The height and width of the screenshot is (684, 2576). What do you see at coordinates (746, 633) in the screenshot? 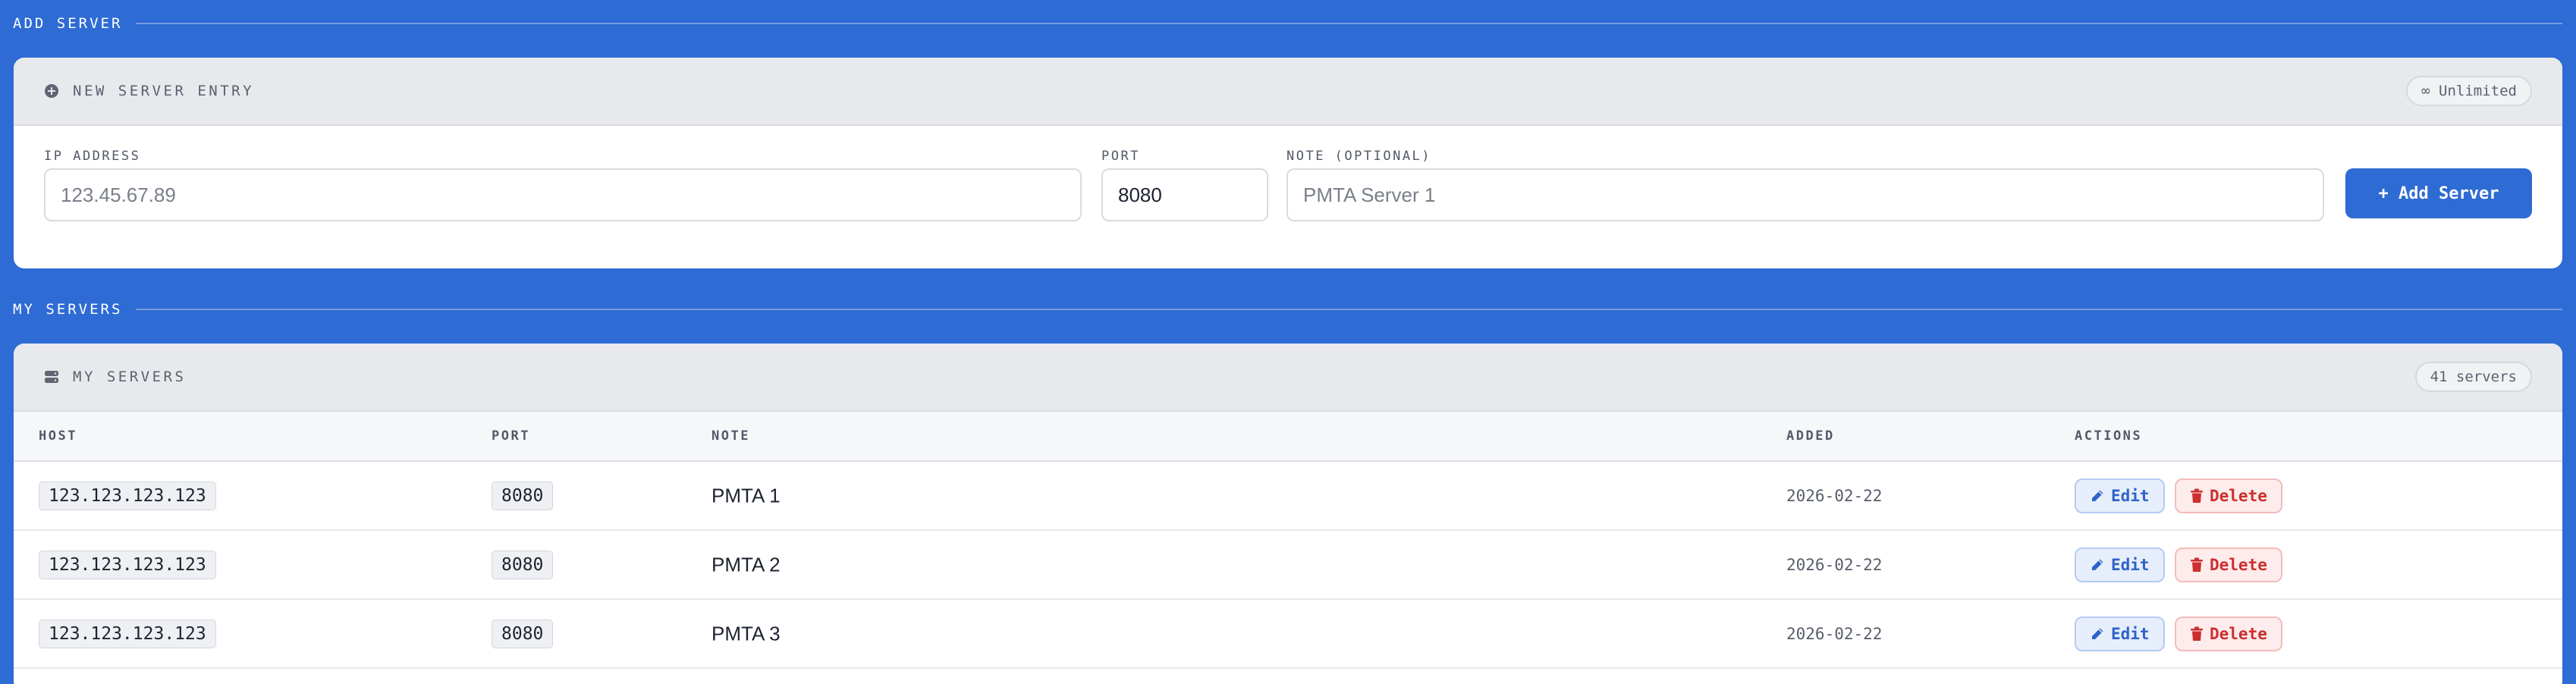
I see `note-value: PMTA 3` at bounding box center [746, 633].